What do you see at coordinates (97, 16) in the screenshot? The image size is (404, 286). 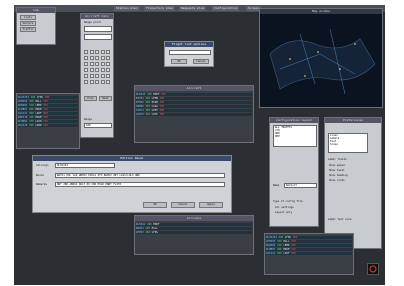 I see `calc-panel-title: Aircraft Calc` at bounding box center [97, 16].